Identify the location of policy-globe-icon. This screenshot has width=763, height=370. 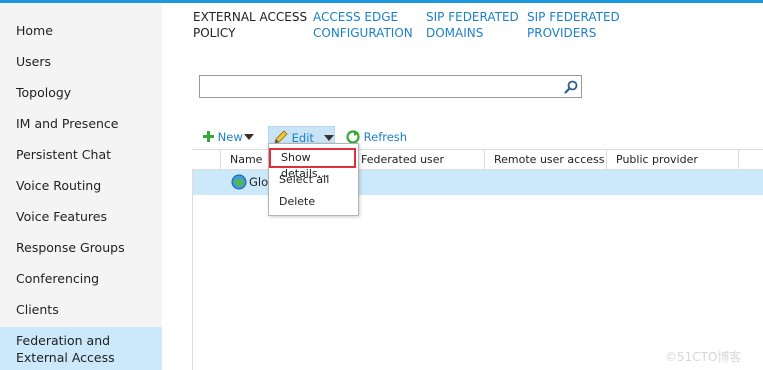
(239, 182).